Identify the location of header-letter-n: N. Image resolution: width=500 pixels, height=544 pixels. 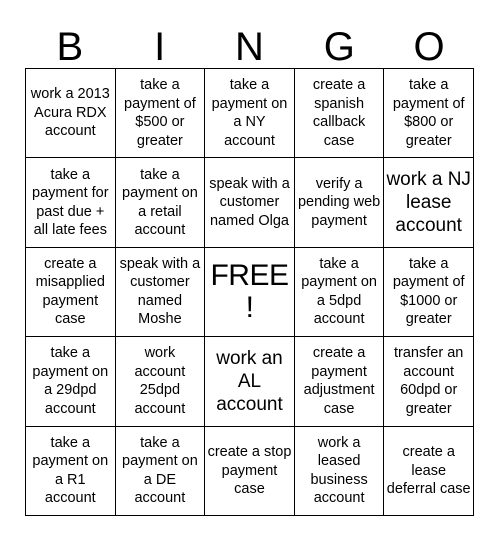
(249, 47).